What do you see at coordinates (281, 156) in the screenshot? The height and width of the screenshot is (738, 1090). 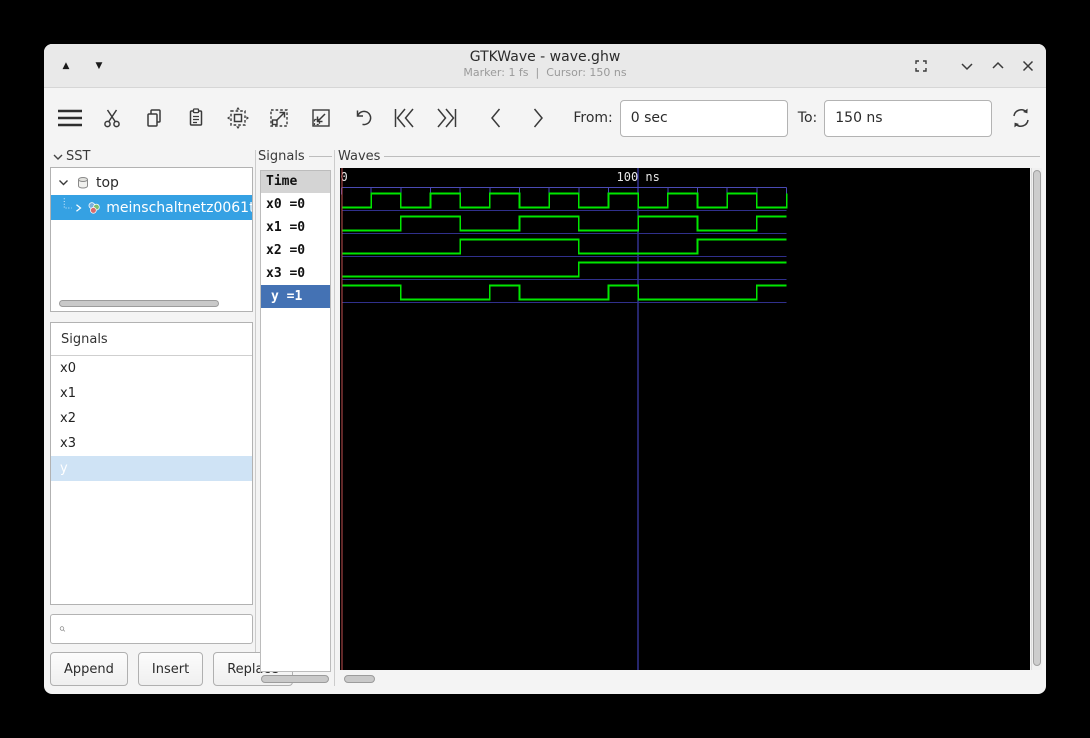 I see `signal-values-title: Signals` at bounding box center [281, 156].